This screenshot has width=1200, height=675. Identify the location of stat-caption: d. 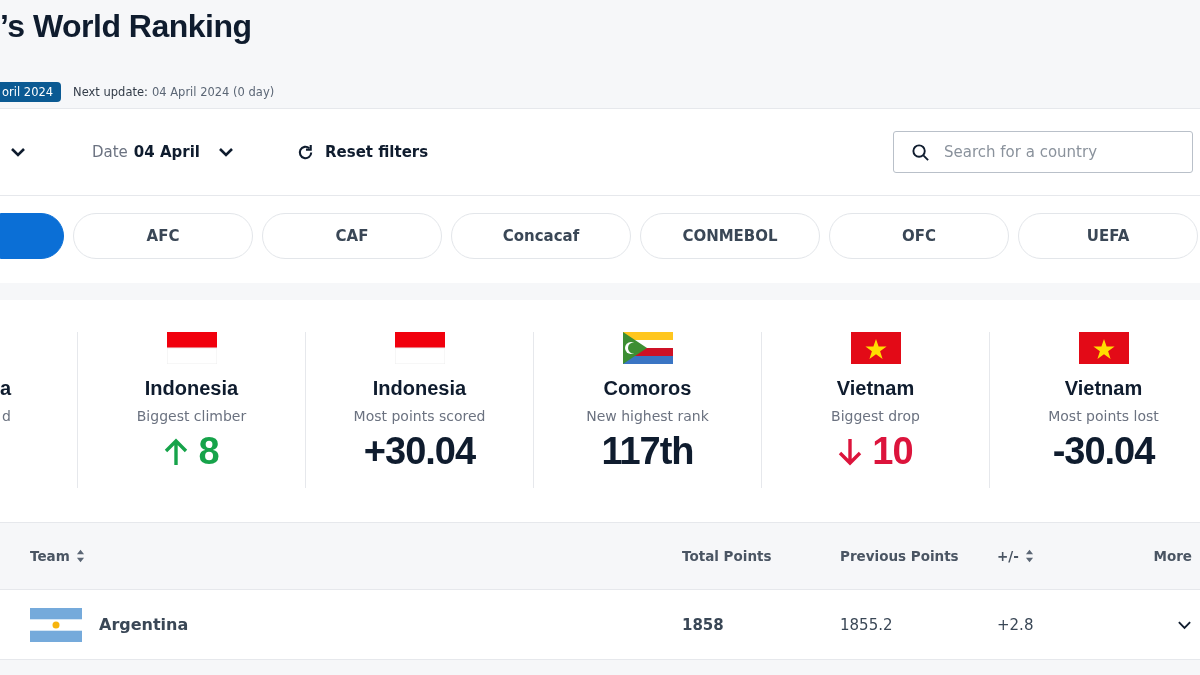
(7, 416).